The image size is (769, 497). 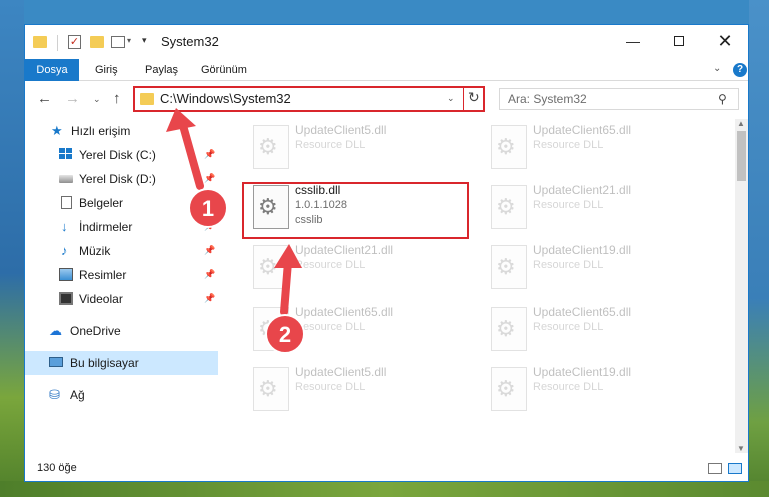 What do you see at coordinates (717, 68) in the screenshot?
I see `expand-ribbon-icon: ⌄` at bounding box center [717, 68].